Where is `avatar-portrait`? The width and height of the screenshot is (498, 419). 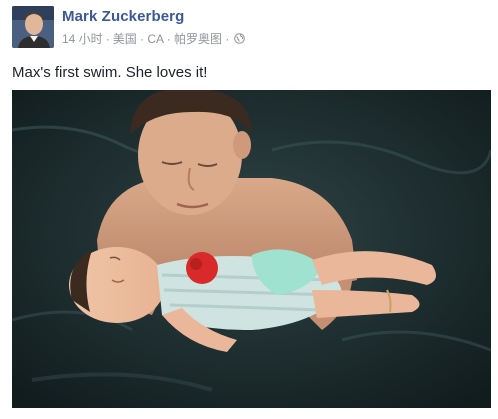
avatar-portrait is located at coordinates (33, 27).